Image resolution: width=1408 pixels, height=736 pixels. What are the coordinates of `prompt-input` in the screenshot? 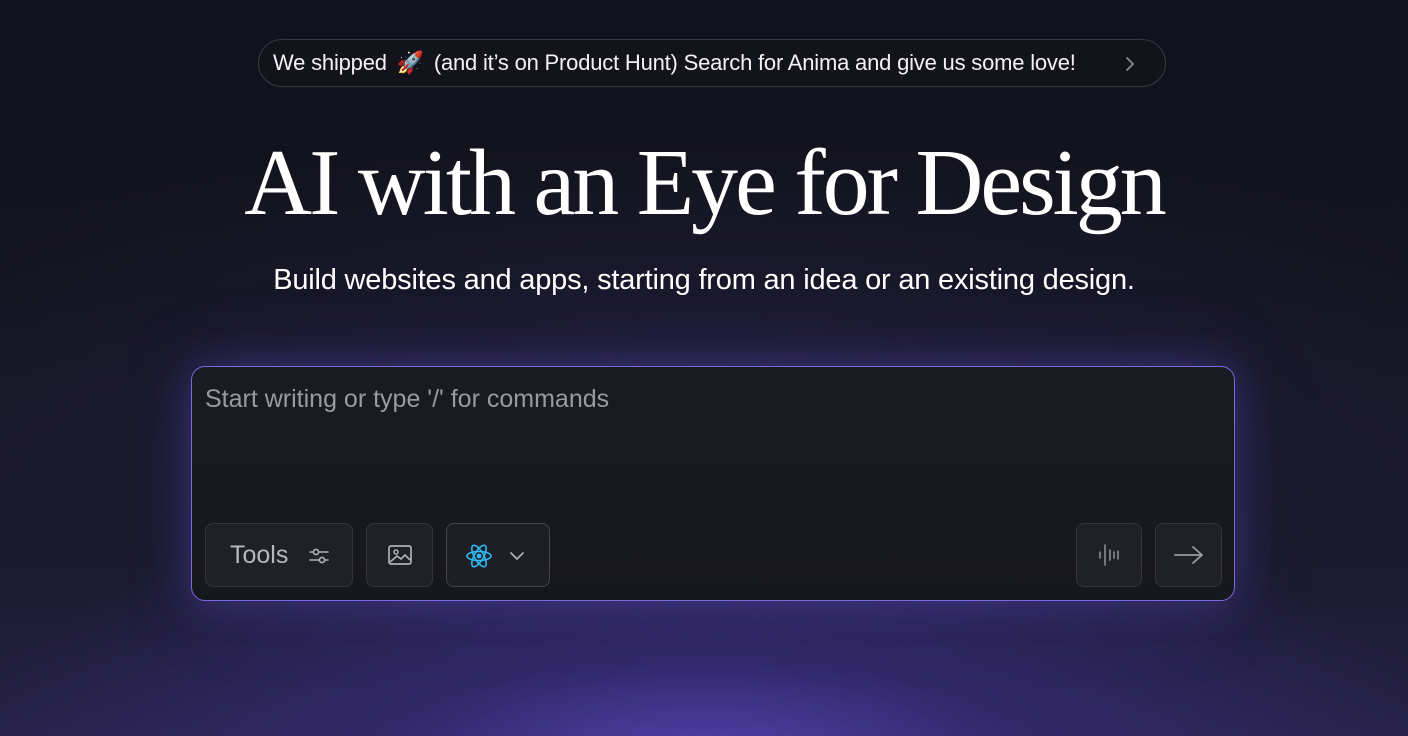 It's located at (710, 435).